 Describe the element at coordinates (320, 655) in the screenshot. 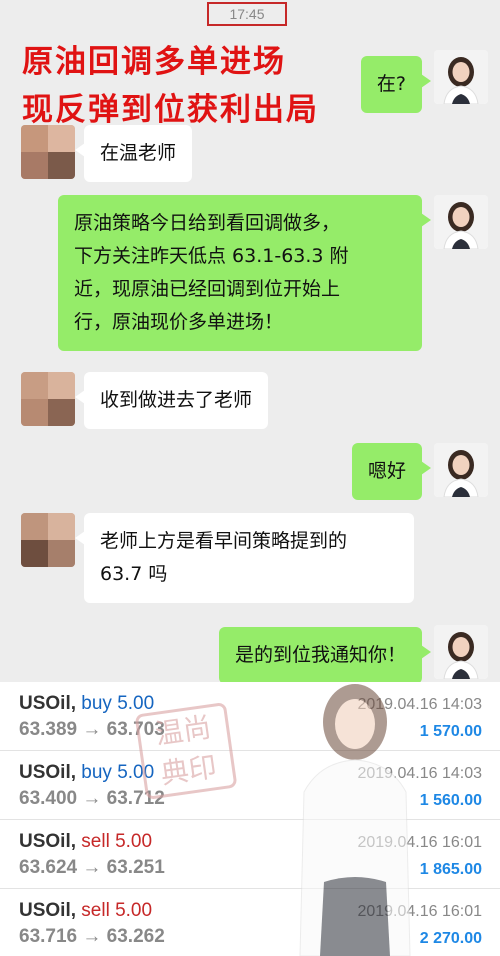

I see `message-text: 是的到位我通知你！` at that location.